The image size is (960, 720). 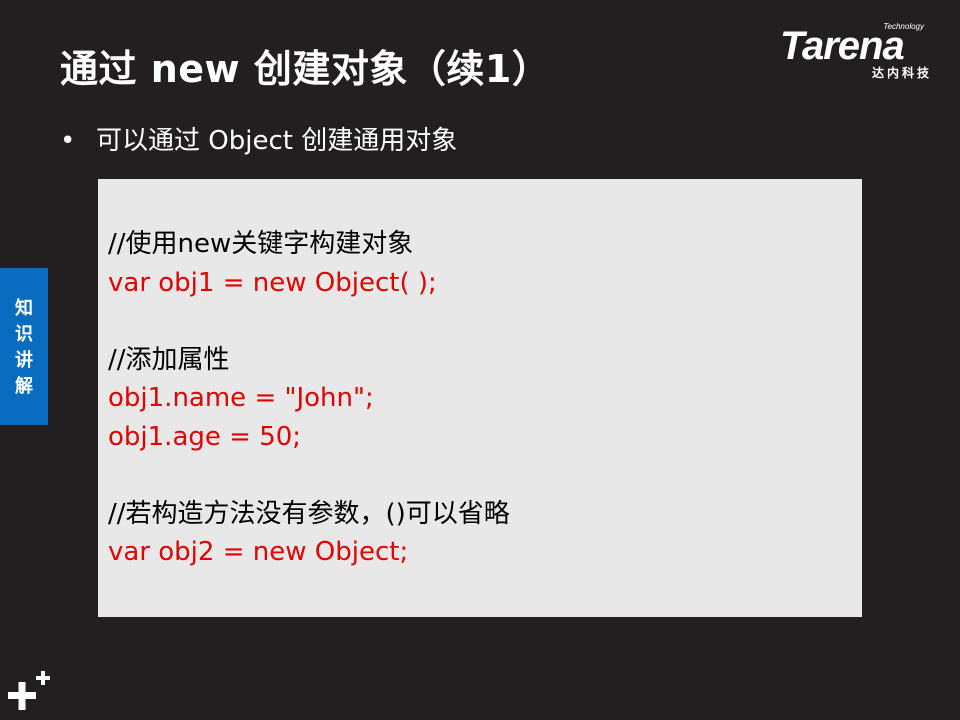 I want to click on tarena-logo: Technology Tarena 达内科技, so click(x=865, y=52).